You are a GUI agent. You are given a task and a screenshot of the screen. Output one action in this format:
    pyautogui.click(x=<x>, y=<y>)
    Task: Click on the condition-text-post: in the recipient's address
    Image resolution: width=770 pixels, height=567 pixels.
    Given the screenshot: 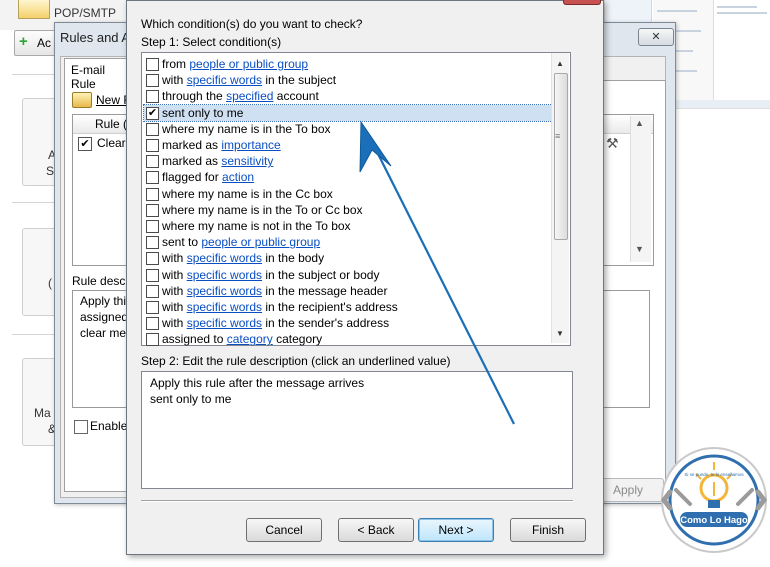 What is the action you would take?
    pyautogui.click(x=330, y=307)
    